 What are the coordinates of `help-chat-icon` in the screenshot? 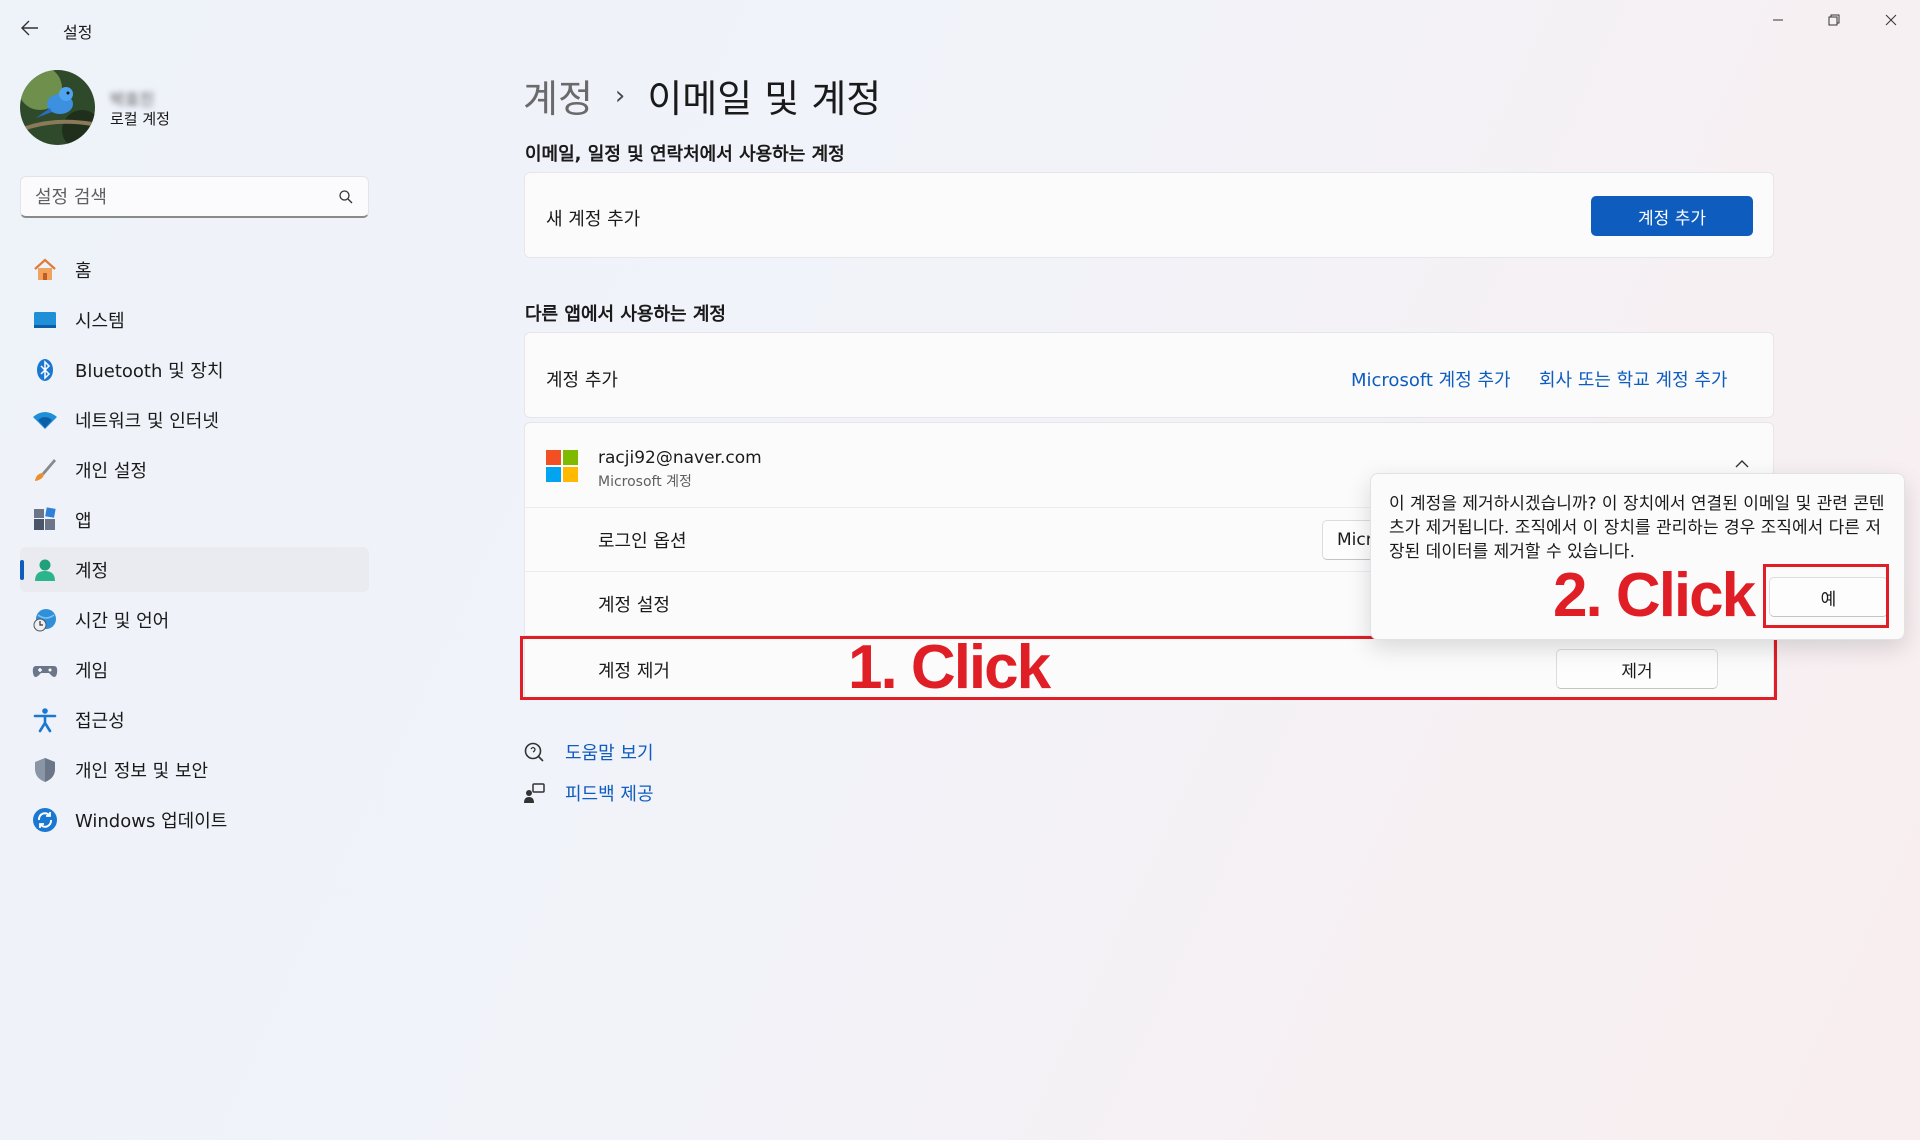 It's located at (534, 752).